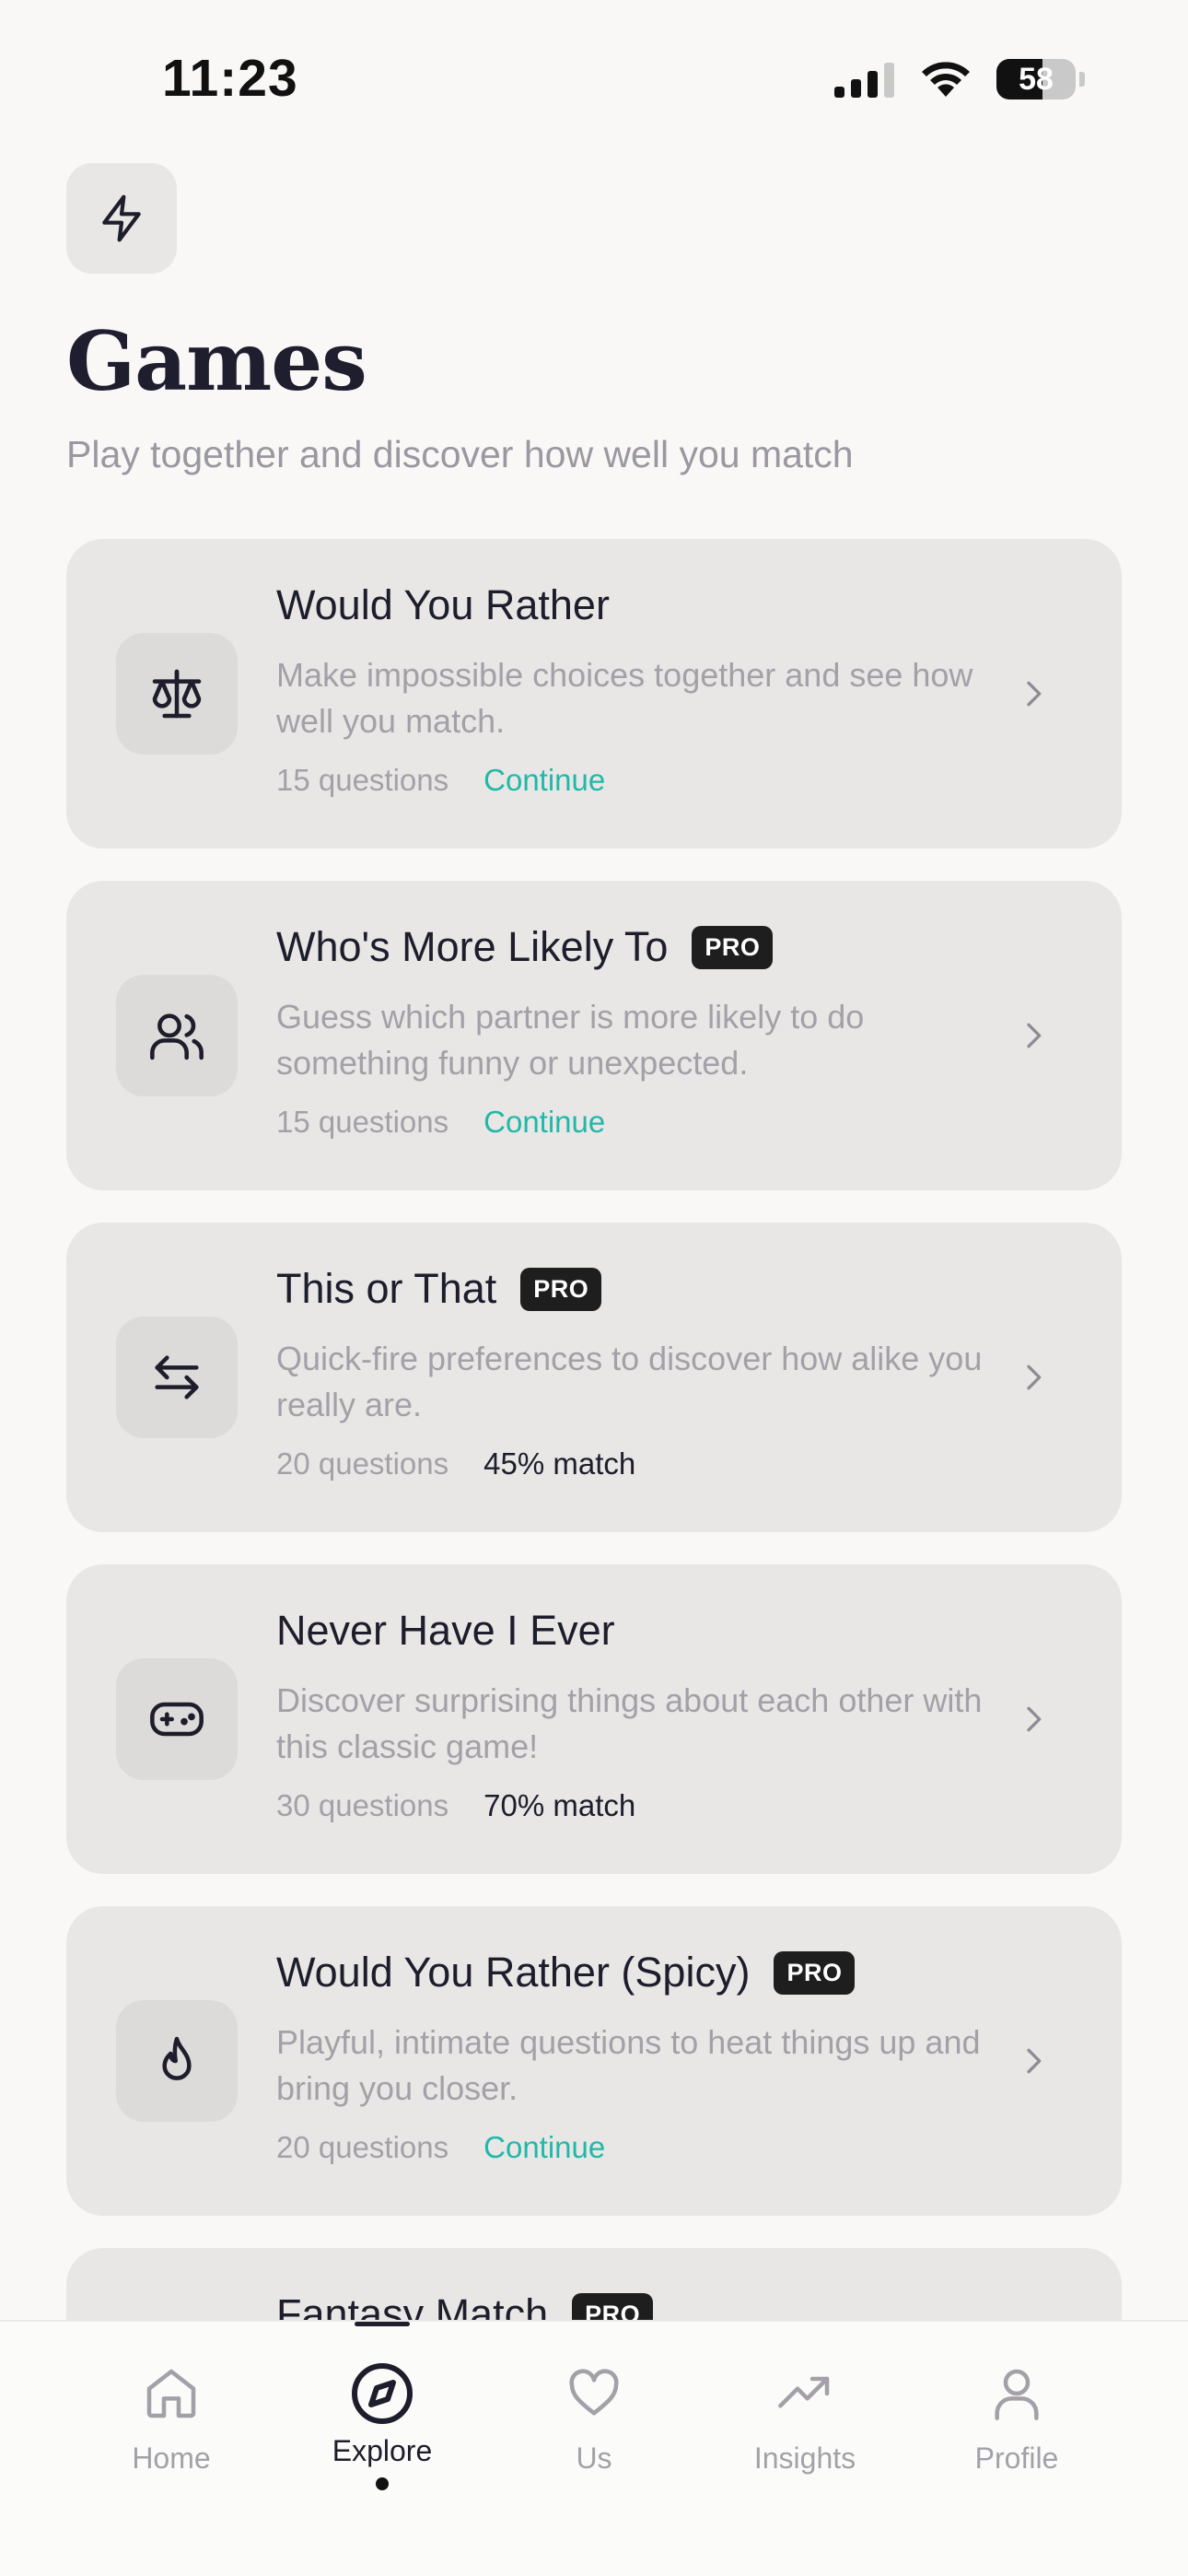 The height and width of the screenshot is (2576, 1188). Describe the element at coordinates (230, 78) in the screenshot. I see `status-time: 11:23` at that location.